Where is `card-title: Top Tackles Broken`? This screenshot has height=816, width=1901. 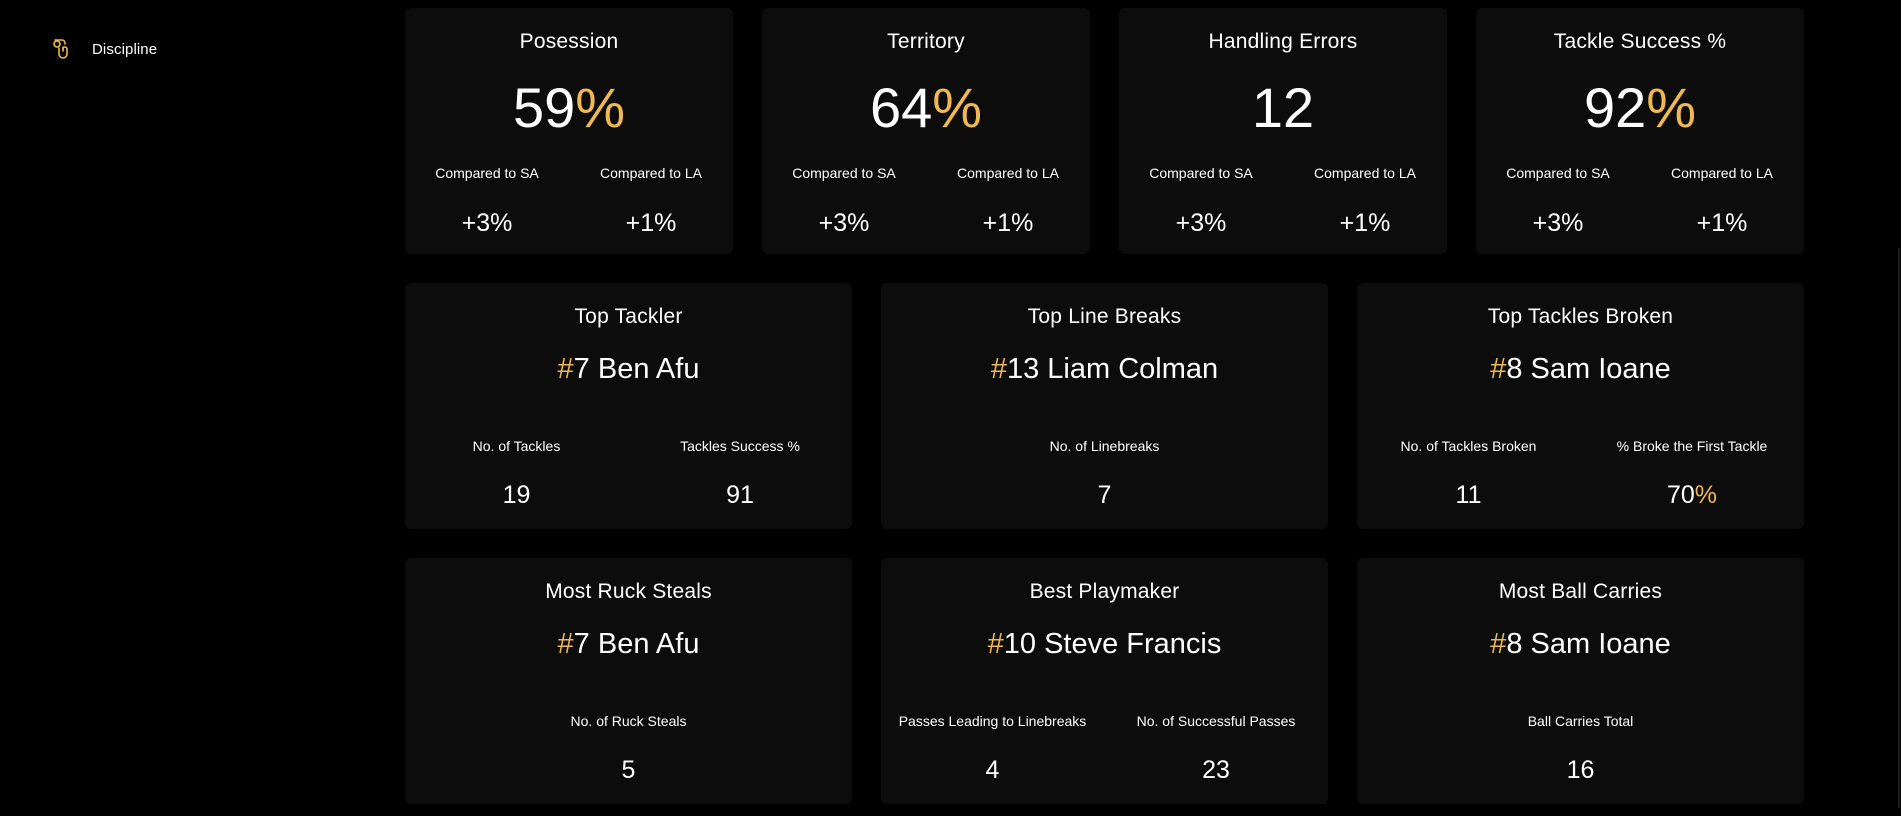
card-title: Top Tackles Broken is located at coordinates (1580, 316).